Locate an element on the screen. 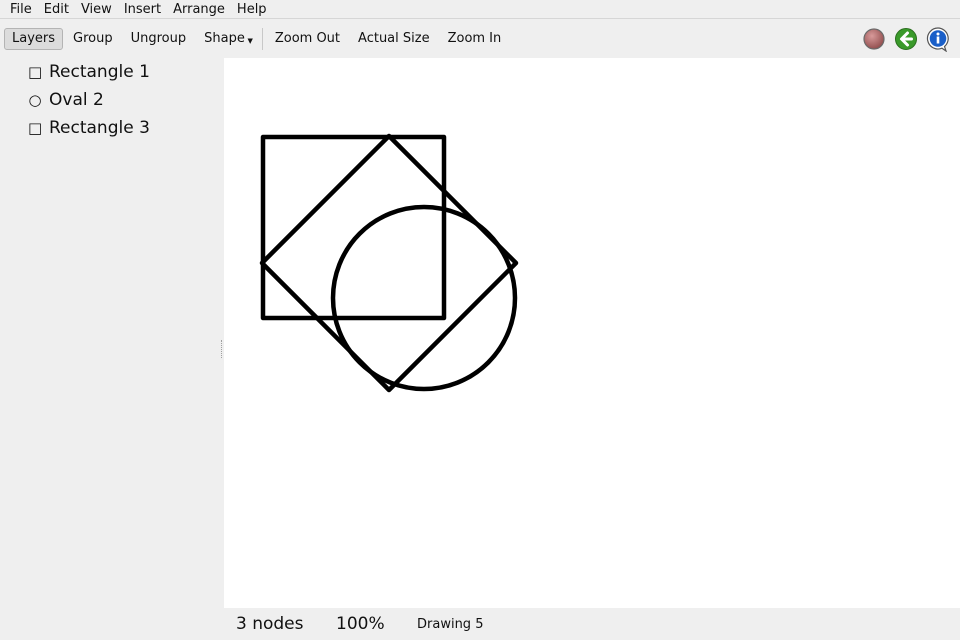 The height and width of the screenshot is (640, 960). group-button: Group is located at coordinates (93, 39).